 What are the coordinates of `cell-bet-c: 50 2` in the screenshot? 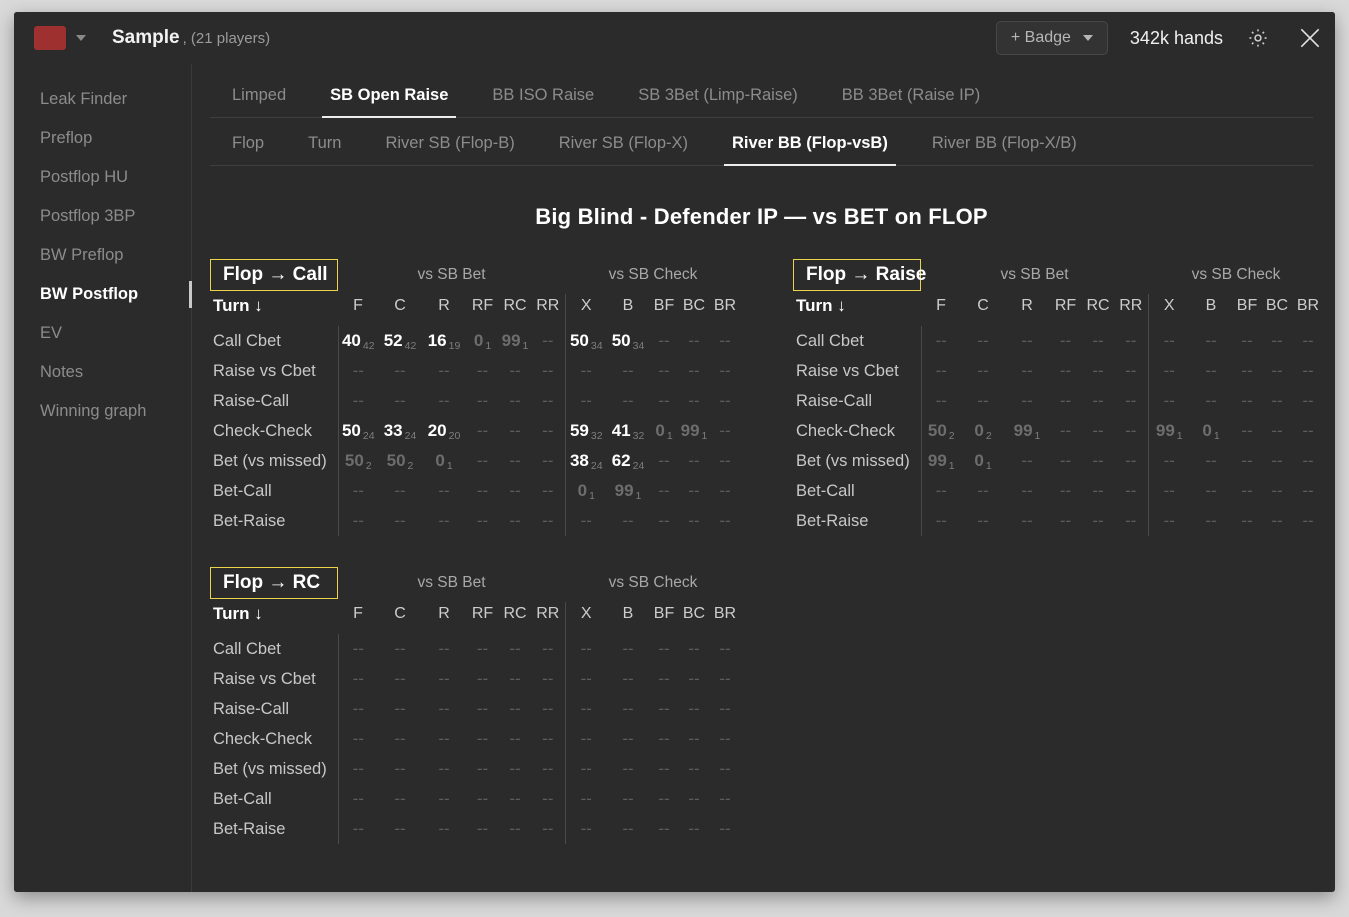 It's located at (400, 461).